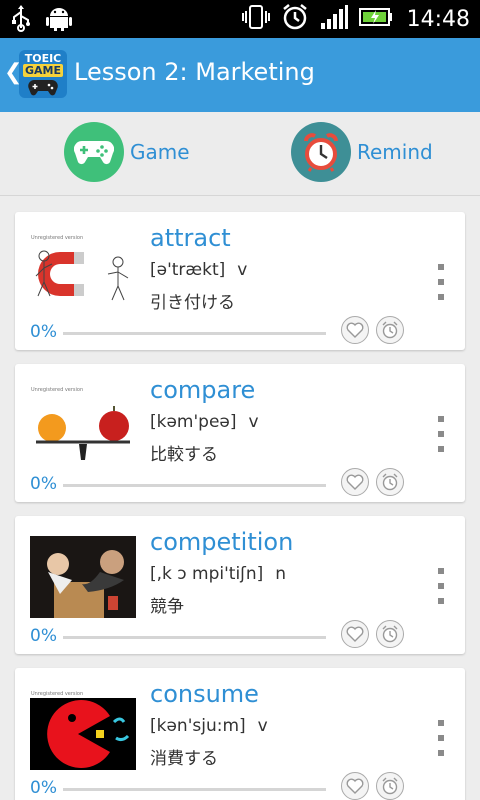 This screenshot has width=480, height=800. What do you see at coordinates (83, 577) in the screenshot?
I see `thumb-armwrestling-photo` at bounding box center [83, 577].